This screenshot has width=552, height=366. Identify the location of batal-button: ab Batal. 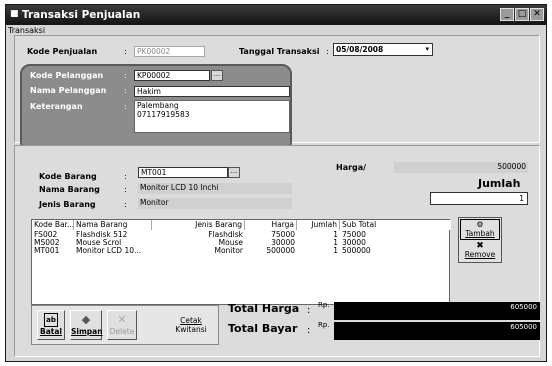
(51, 325).